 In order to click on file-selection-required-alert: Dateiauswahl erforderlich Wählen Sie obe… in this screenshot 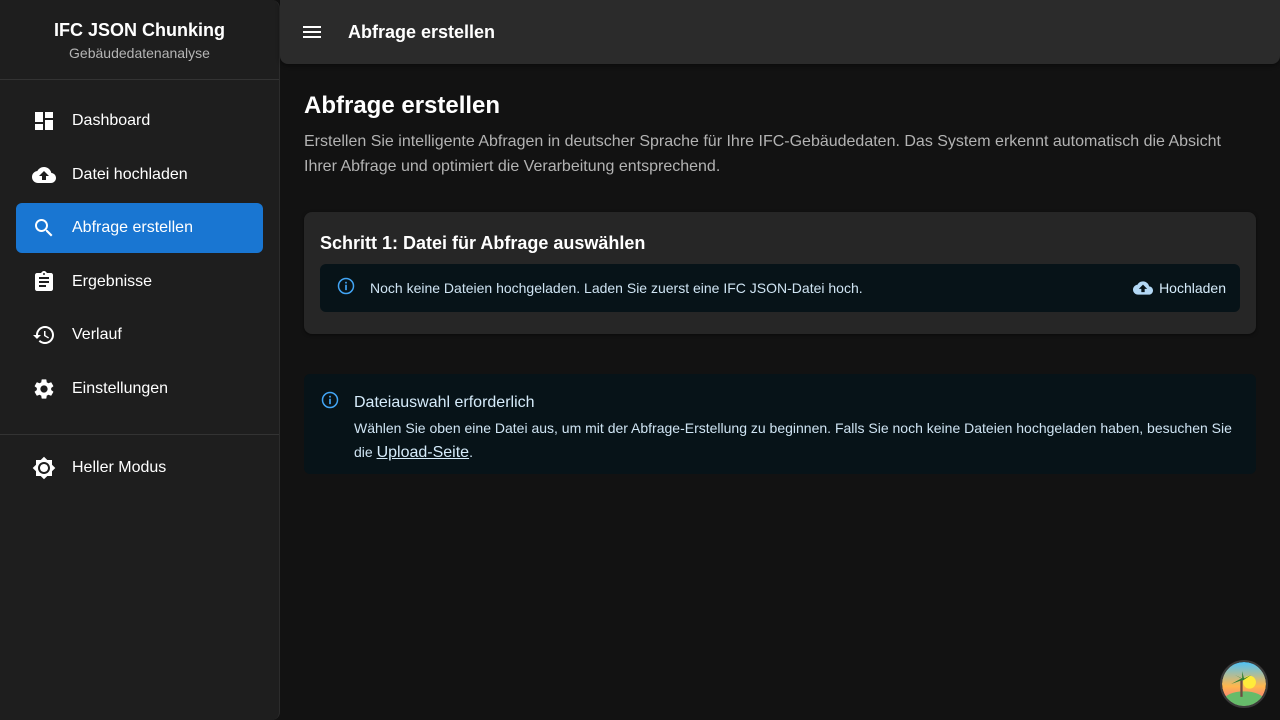, I will do `click(780, 424)`.